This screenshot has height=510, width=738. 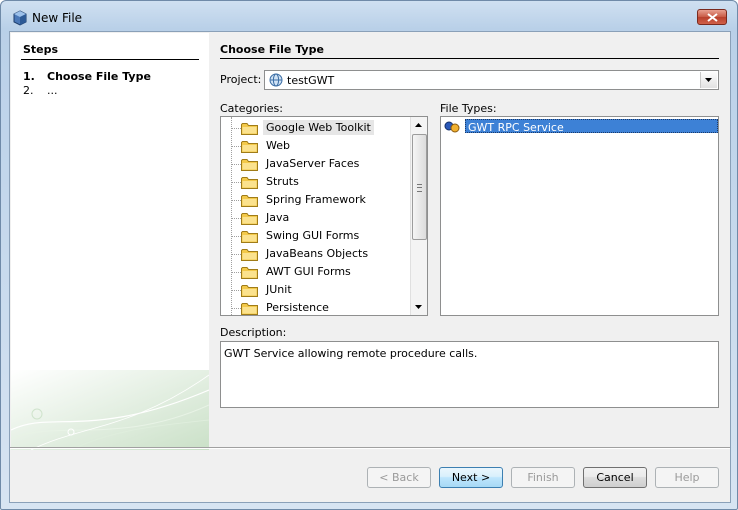 I want to click on tree-item: Persistence, so click(x=316, y=307).